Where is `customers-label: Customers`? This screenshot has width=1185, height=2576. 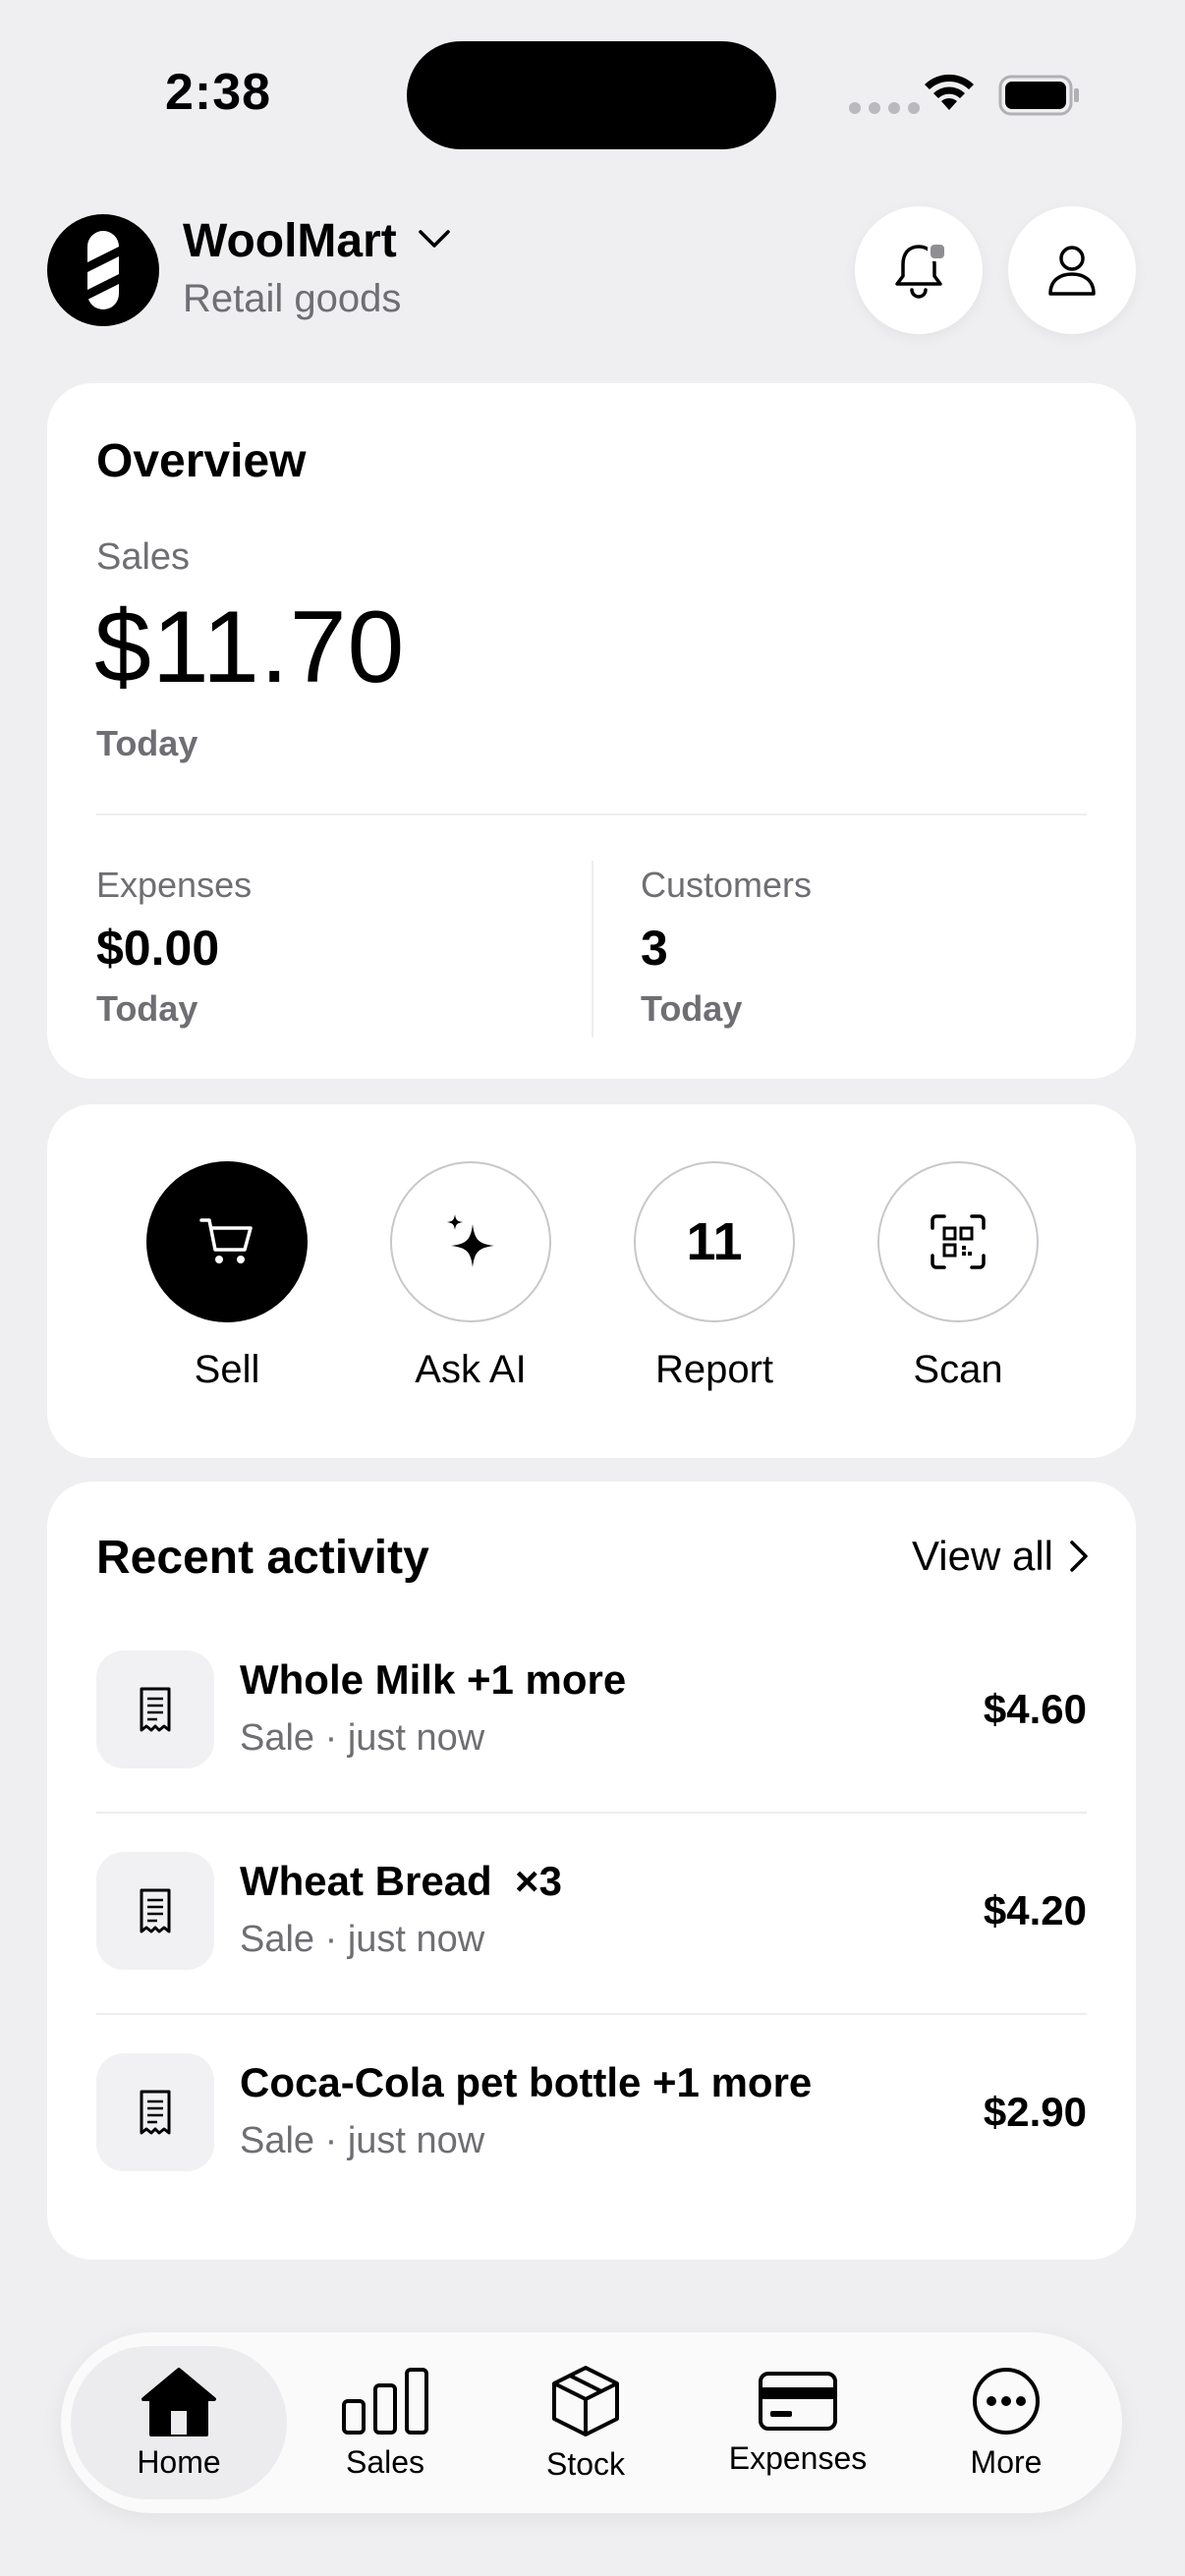 customers-label: Customers is located at coordinates (727, 885).